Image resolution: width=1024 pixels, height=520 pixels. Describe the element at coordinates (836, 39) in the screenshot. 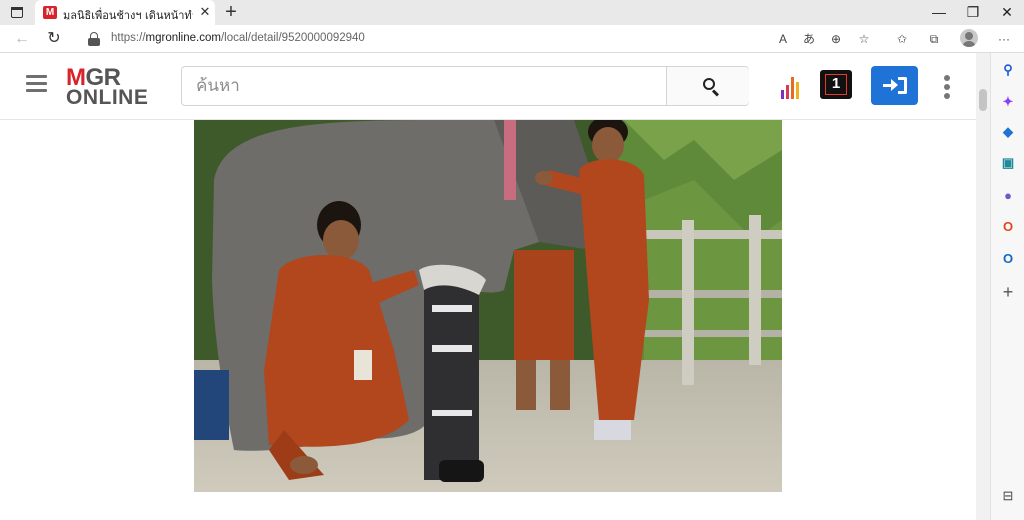

I see `zoom-icon: ⊕` at that location.